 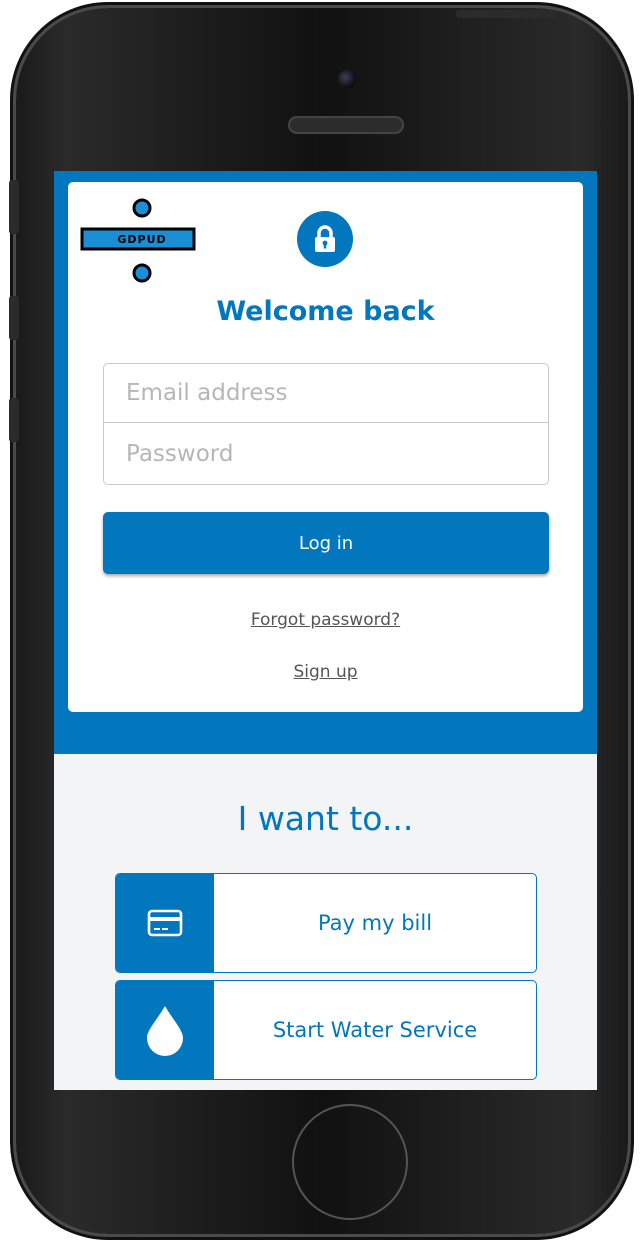 What do you see at coordinates (14, 318) in the screenshot?
I see `volume-up-button` at bounding box center [14, 318].